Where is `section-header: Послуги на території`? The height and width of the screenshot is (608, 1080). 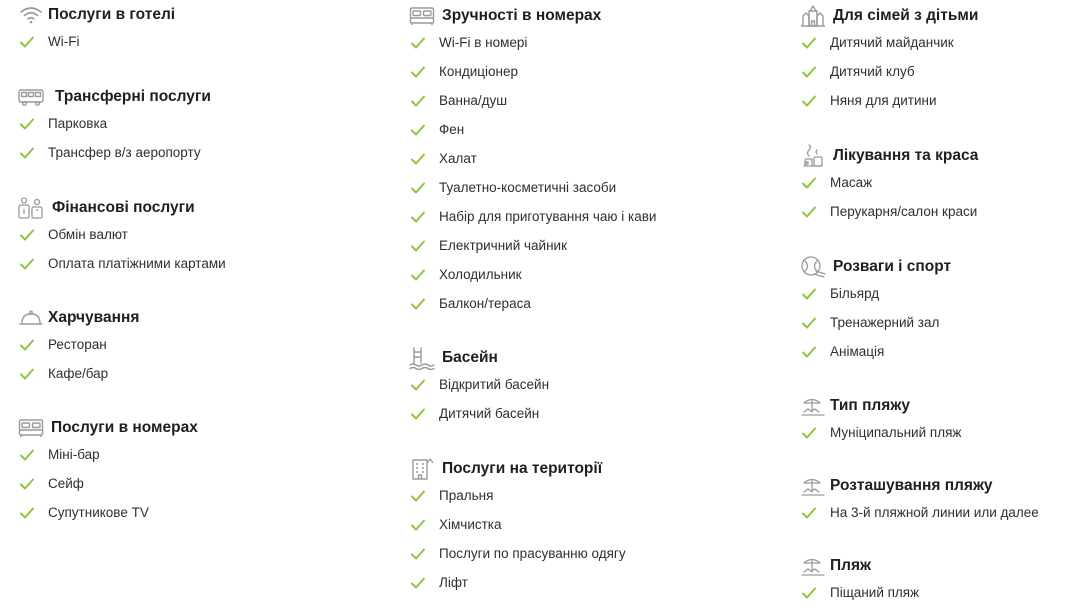
section-header: Послуги на території is located at coordinates (518, 469).